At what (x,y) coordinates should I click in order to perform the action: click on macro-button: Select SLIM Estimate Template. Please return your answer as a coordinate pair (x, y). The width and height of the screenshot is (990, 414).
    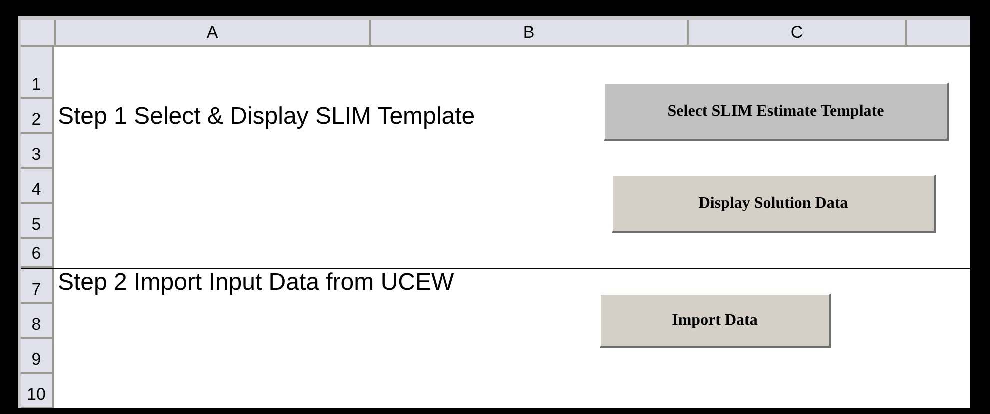
    Looking at the image, I should click on (776, 112).